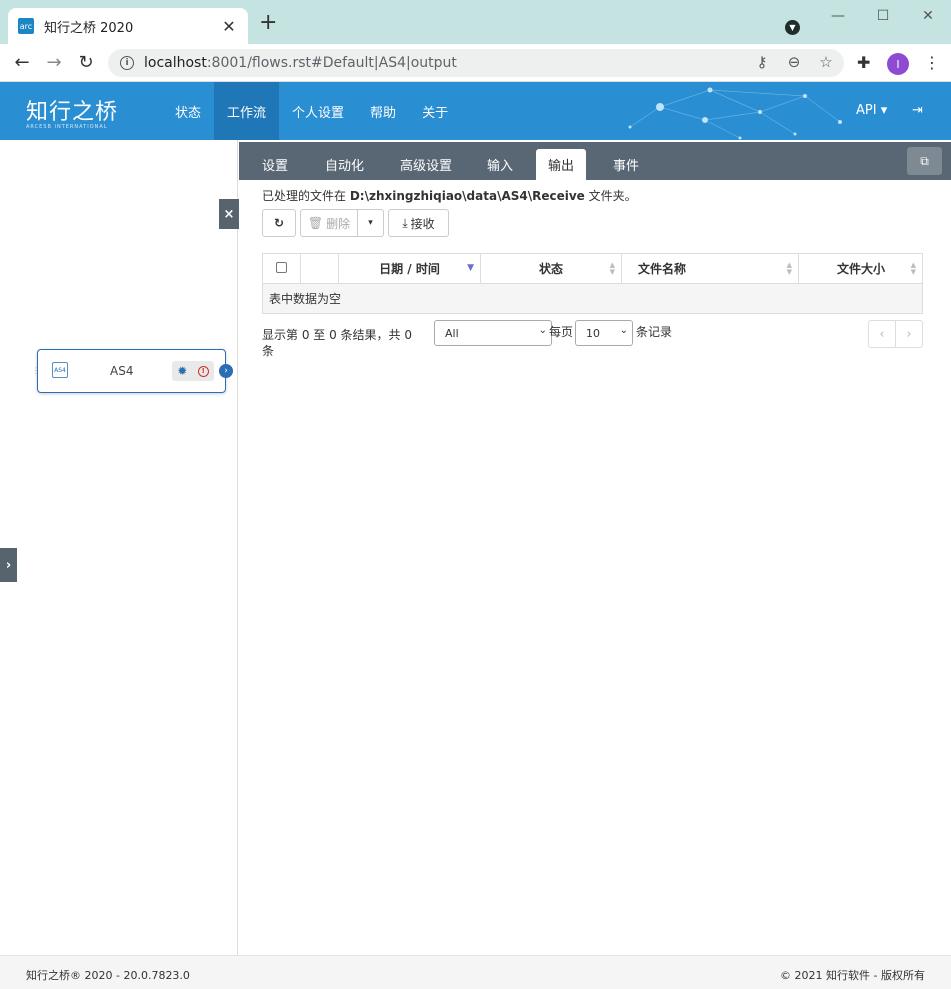 This screenshot has height=989, width=951. I want to click on sort-desc-icon: ▼, so click(470, 268).